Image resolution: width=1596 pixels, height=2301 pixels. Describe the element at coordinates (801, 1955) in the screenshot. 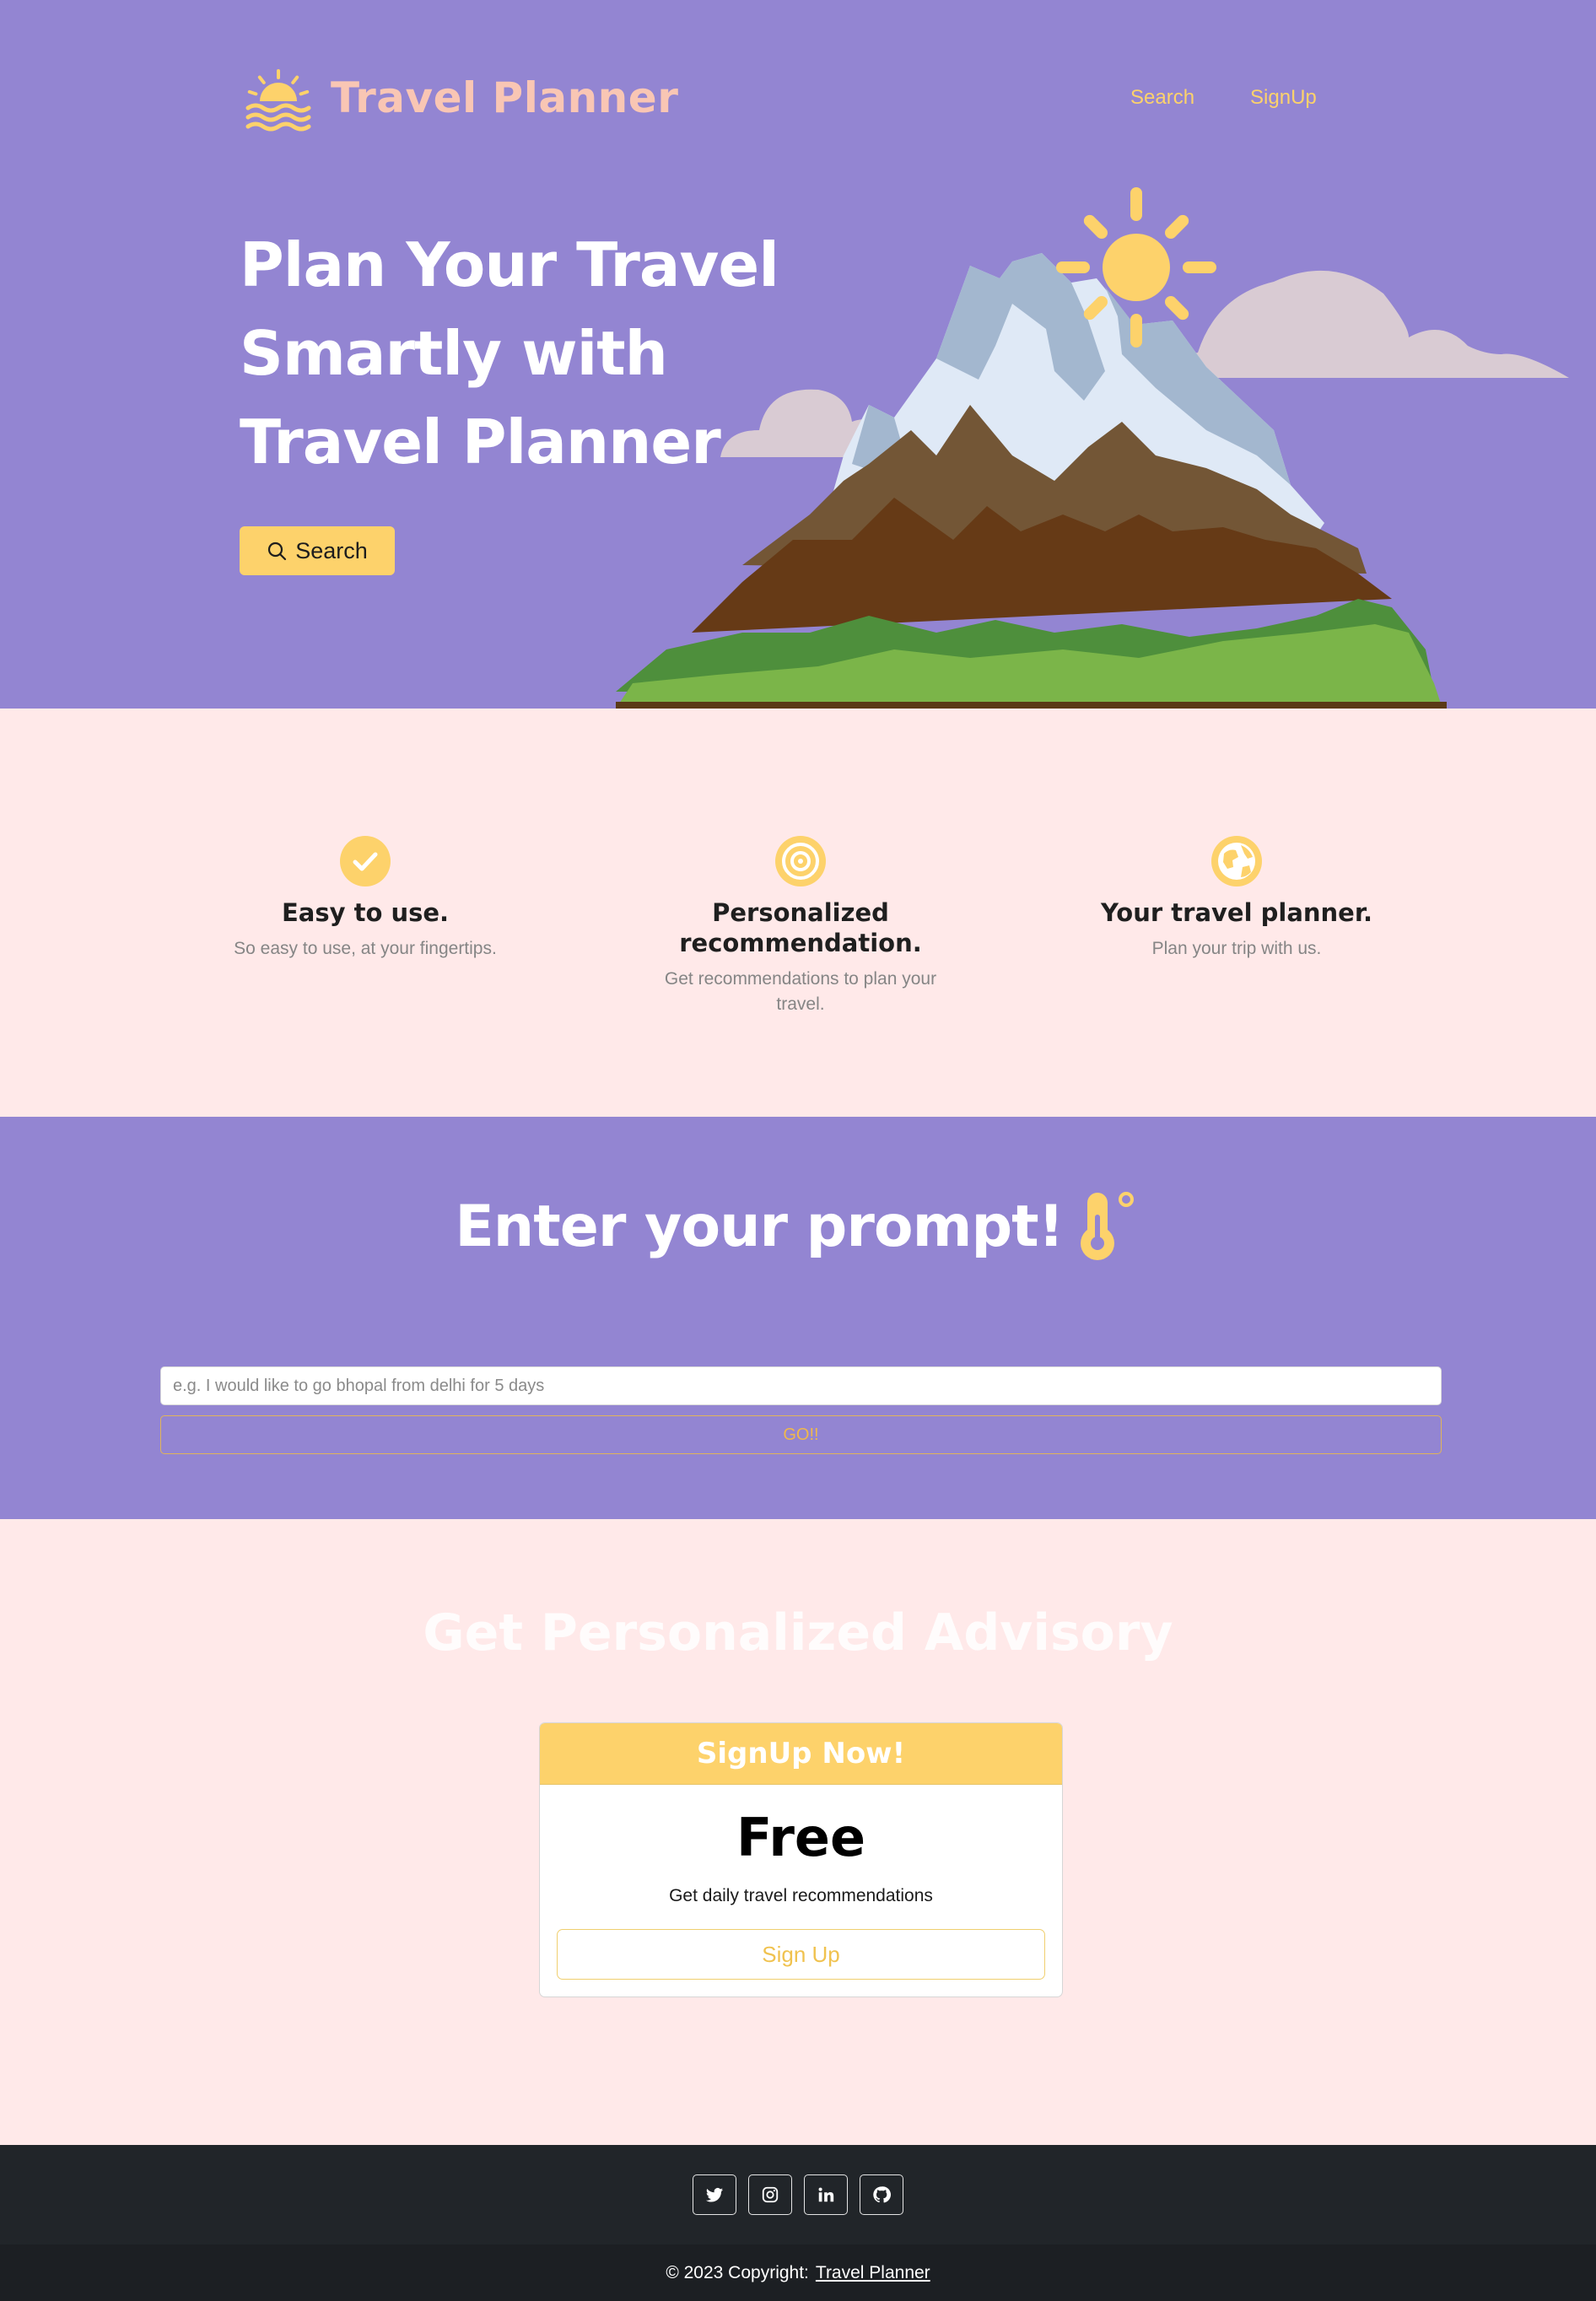

I see `signup-button: Sign Up` at that location.